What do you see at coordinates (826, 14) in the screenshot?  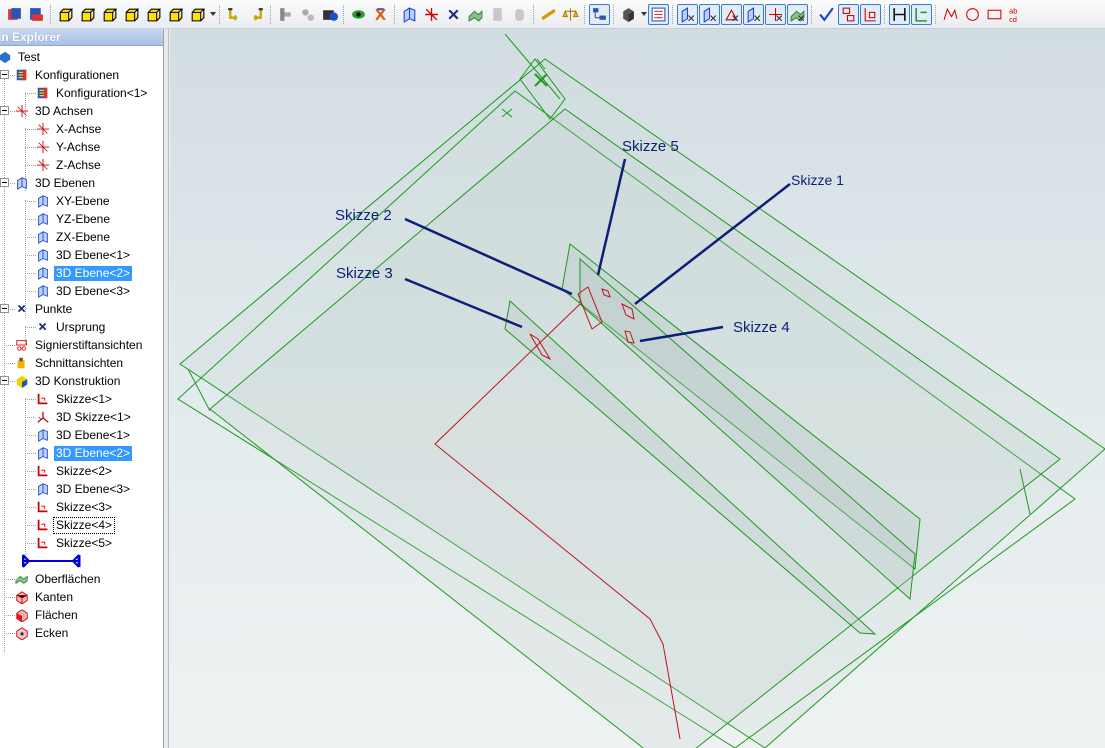 I see `check-icon` at bounding box center [826, 14].